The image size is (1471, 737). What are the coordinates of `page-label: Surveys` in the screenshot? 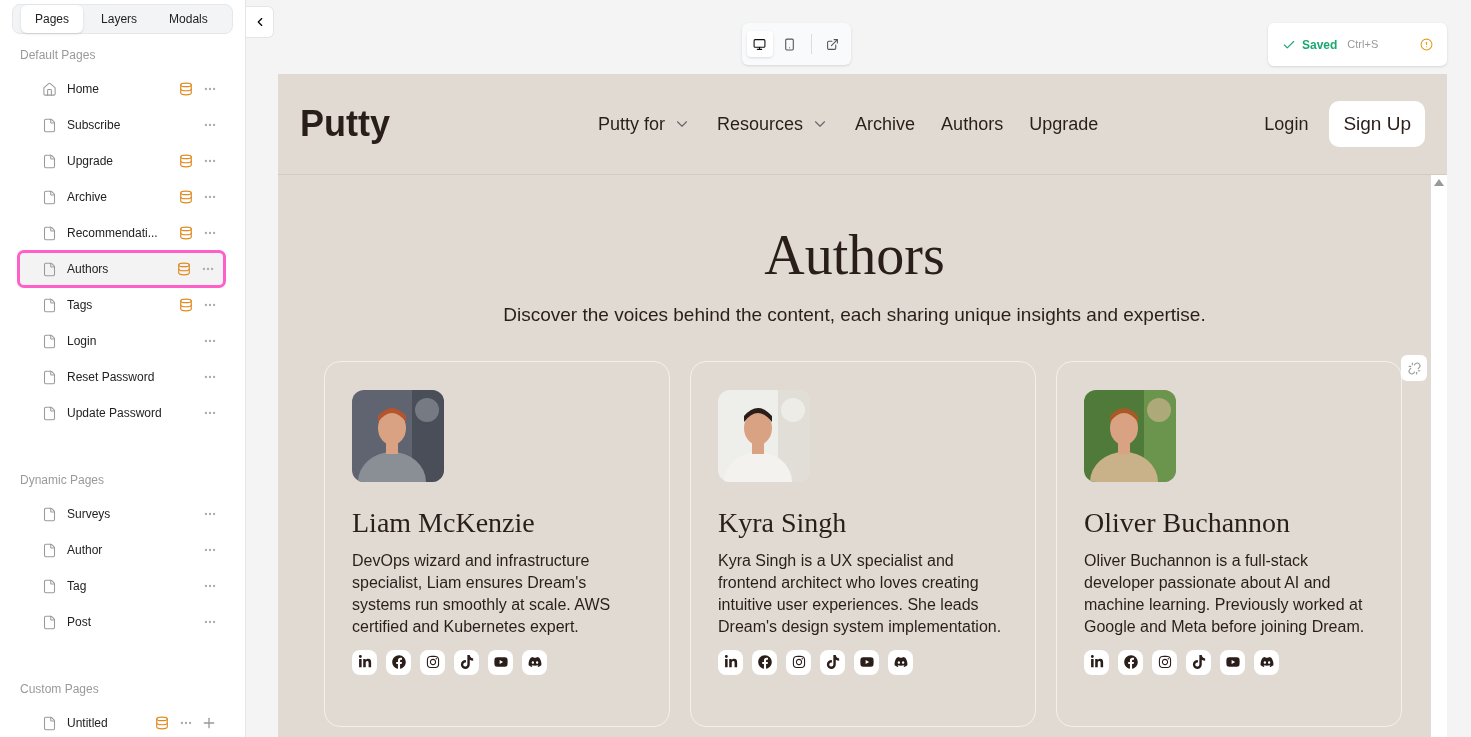 It's located at (89, 514).